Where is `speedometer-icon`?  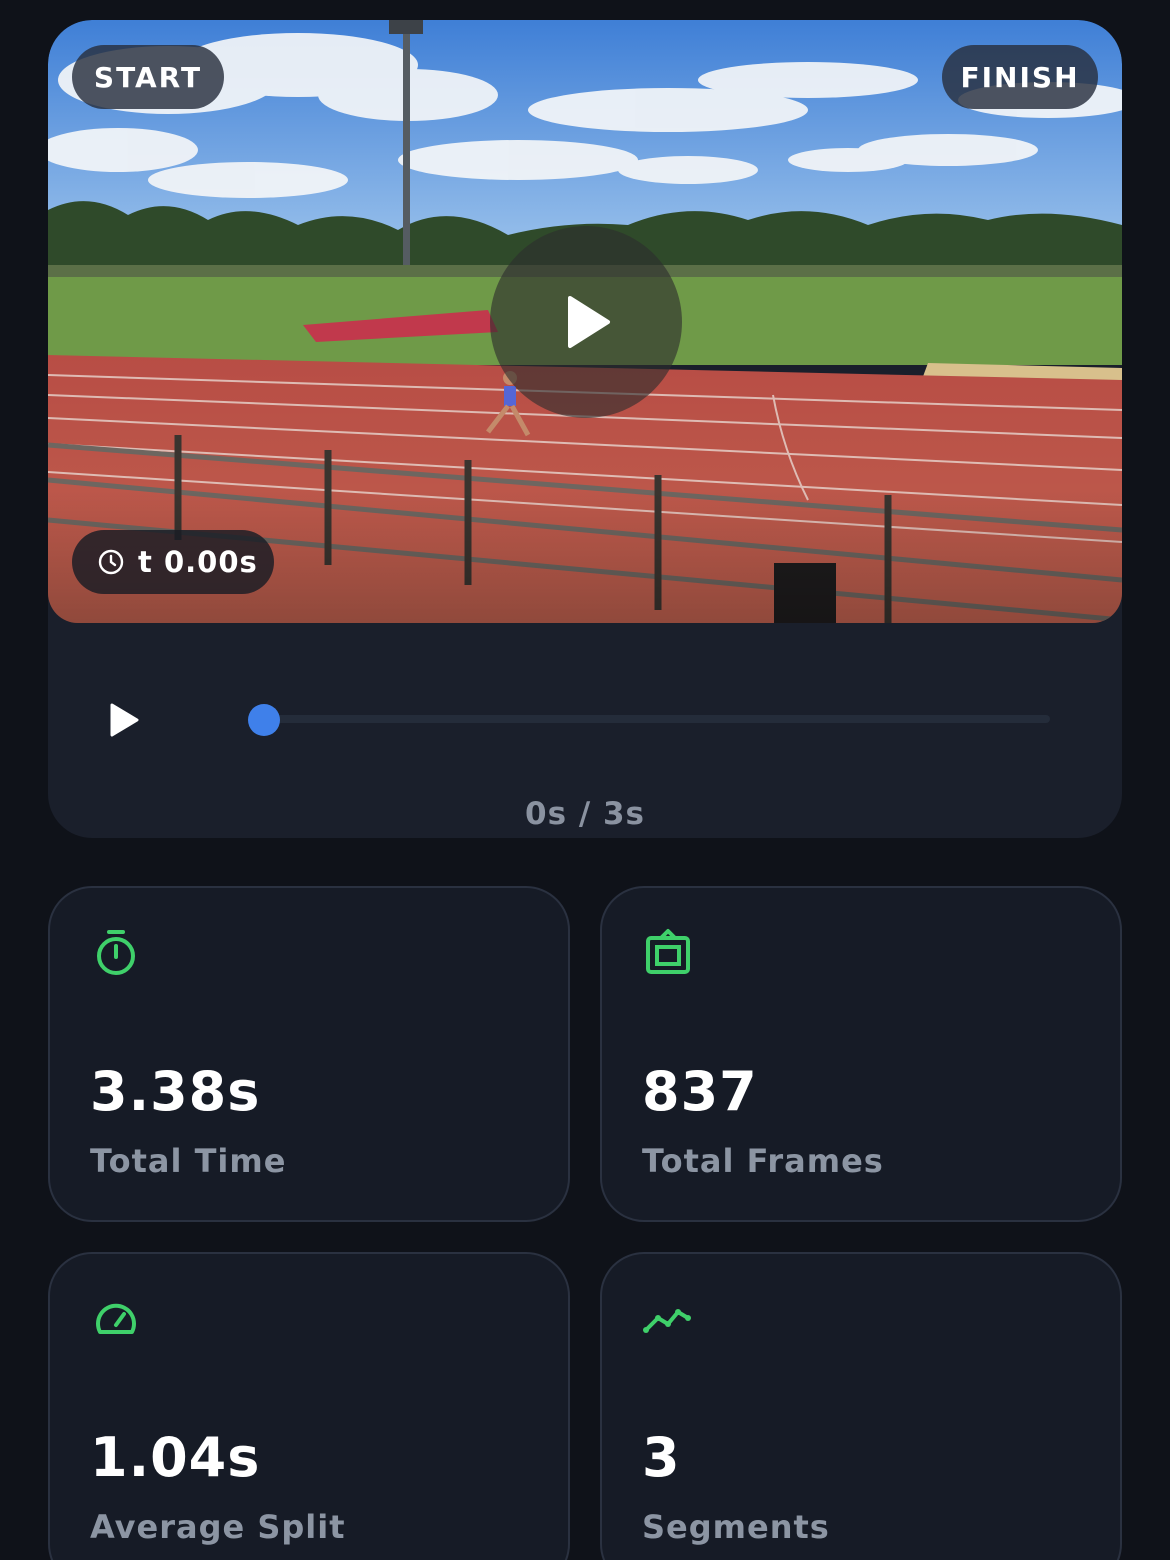
speedometer-icon is located at coordinates (116, 1318).